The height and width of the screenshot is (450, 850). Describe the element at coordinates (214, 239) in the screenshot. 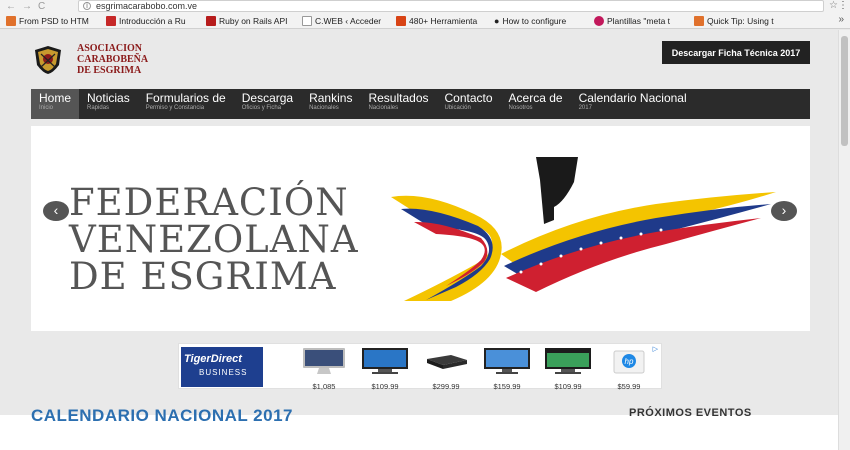

I see `slider-heading: FEDERACIÓN VENEZOLANA DE ESGRIMA` at that location.